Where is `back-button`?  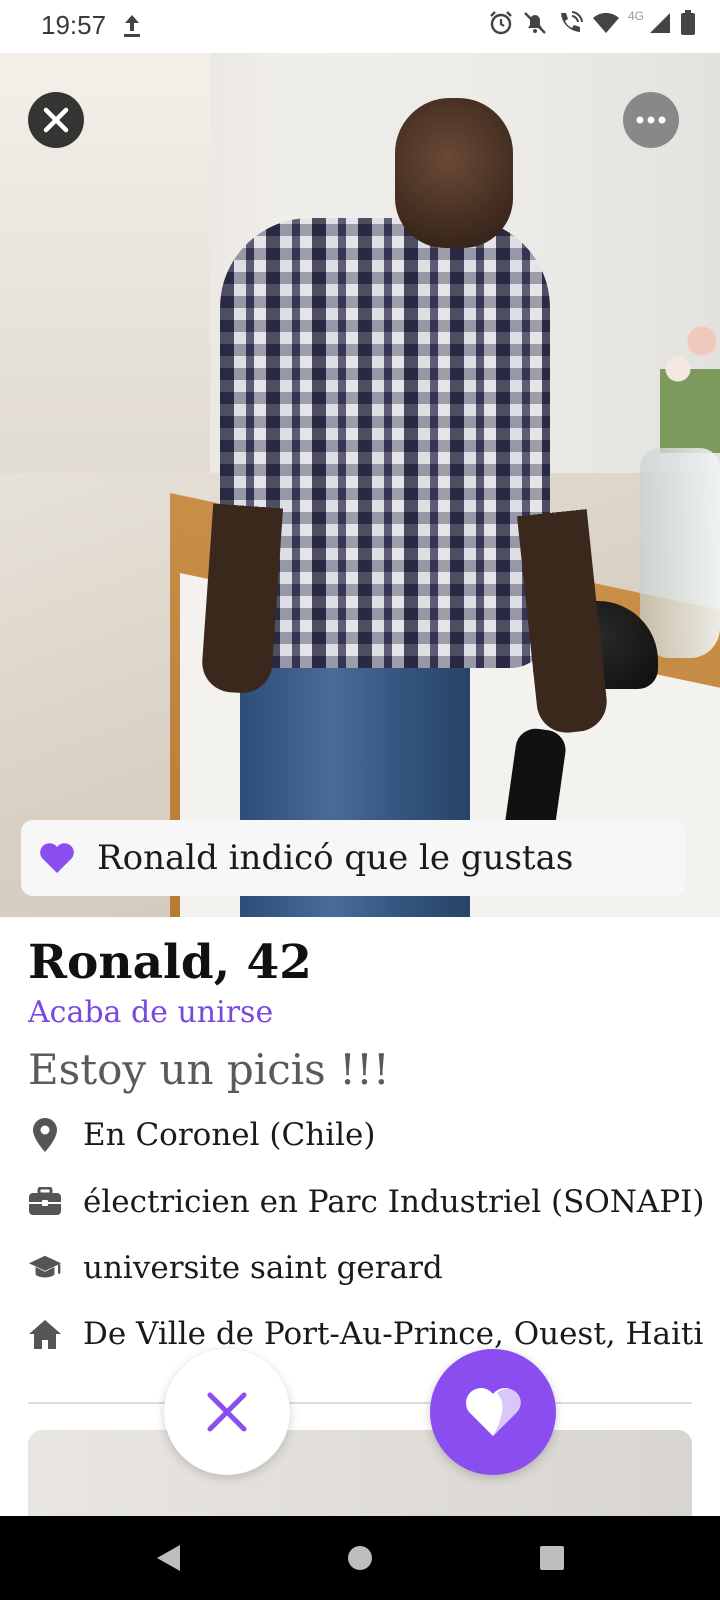
back-button is located at coordinates (168, 1558).